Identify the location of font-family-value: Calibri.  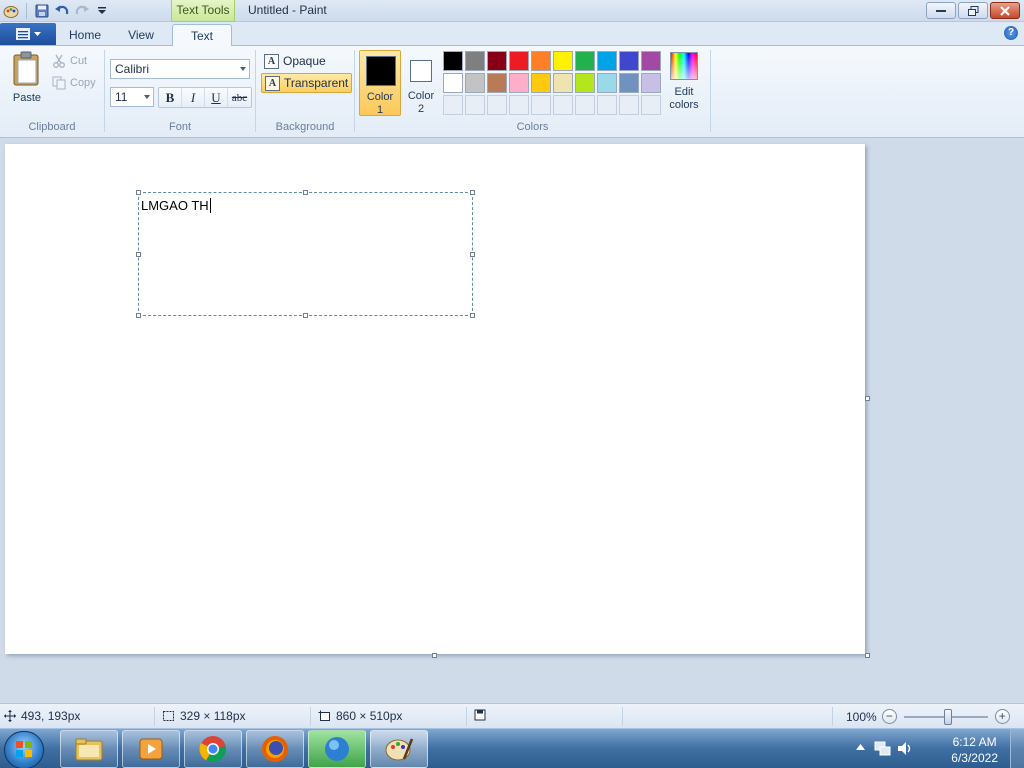
(132, 69).